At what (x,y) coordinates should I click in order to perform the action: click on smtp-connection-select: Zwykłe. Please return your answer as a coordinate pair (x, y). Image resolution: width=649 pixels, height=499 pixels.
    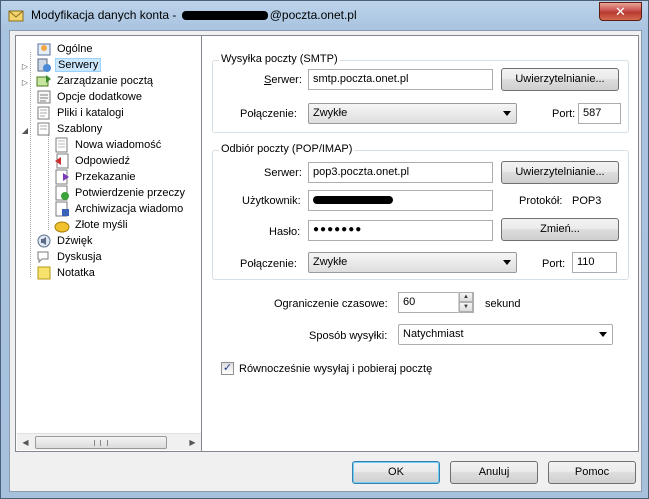
    Looking at the image, I should click on (412, 113).